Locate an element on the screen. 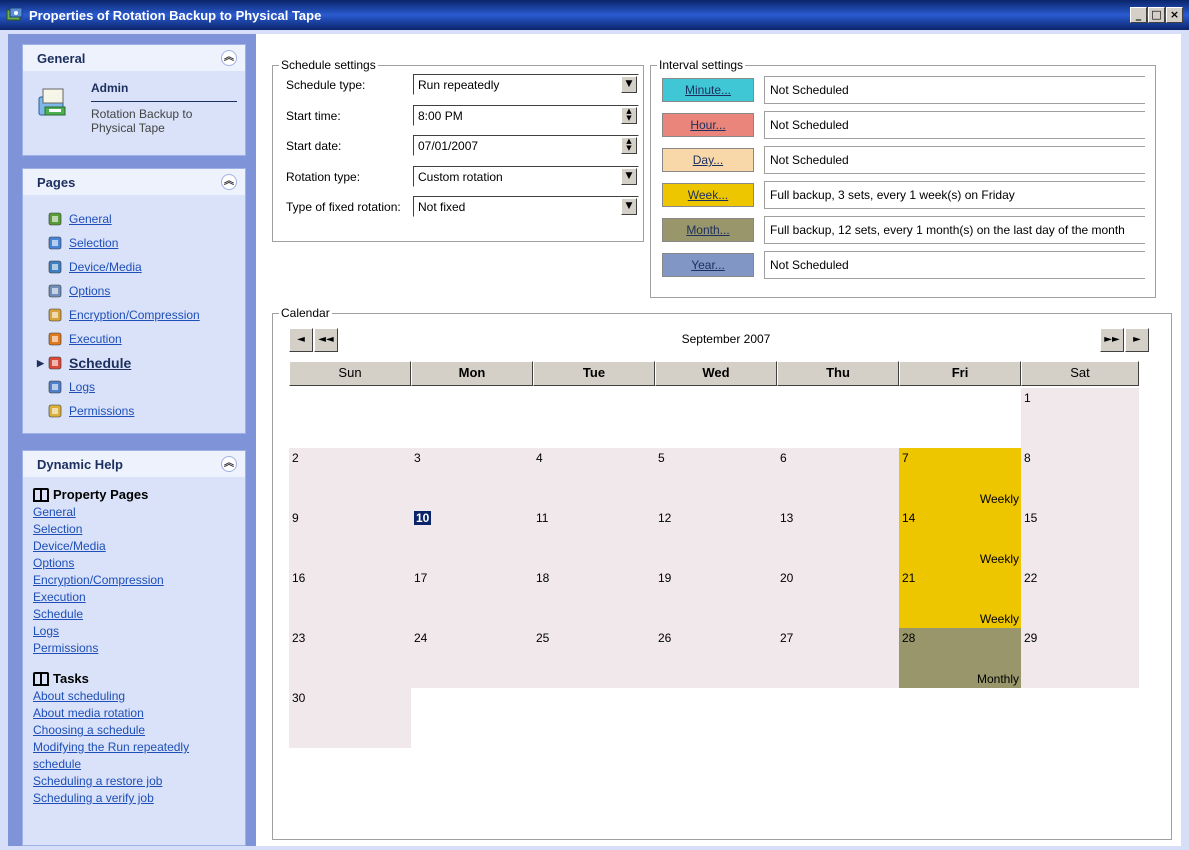 This screenshot has height=850, width=1189. sidebar-item-logs: Logs is located at coordinates (123, 387).